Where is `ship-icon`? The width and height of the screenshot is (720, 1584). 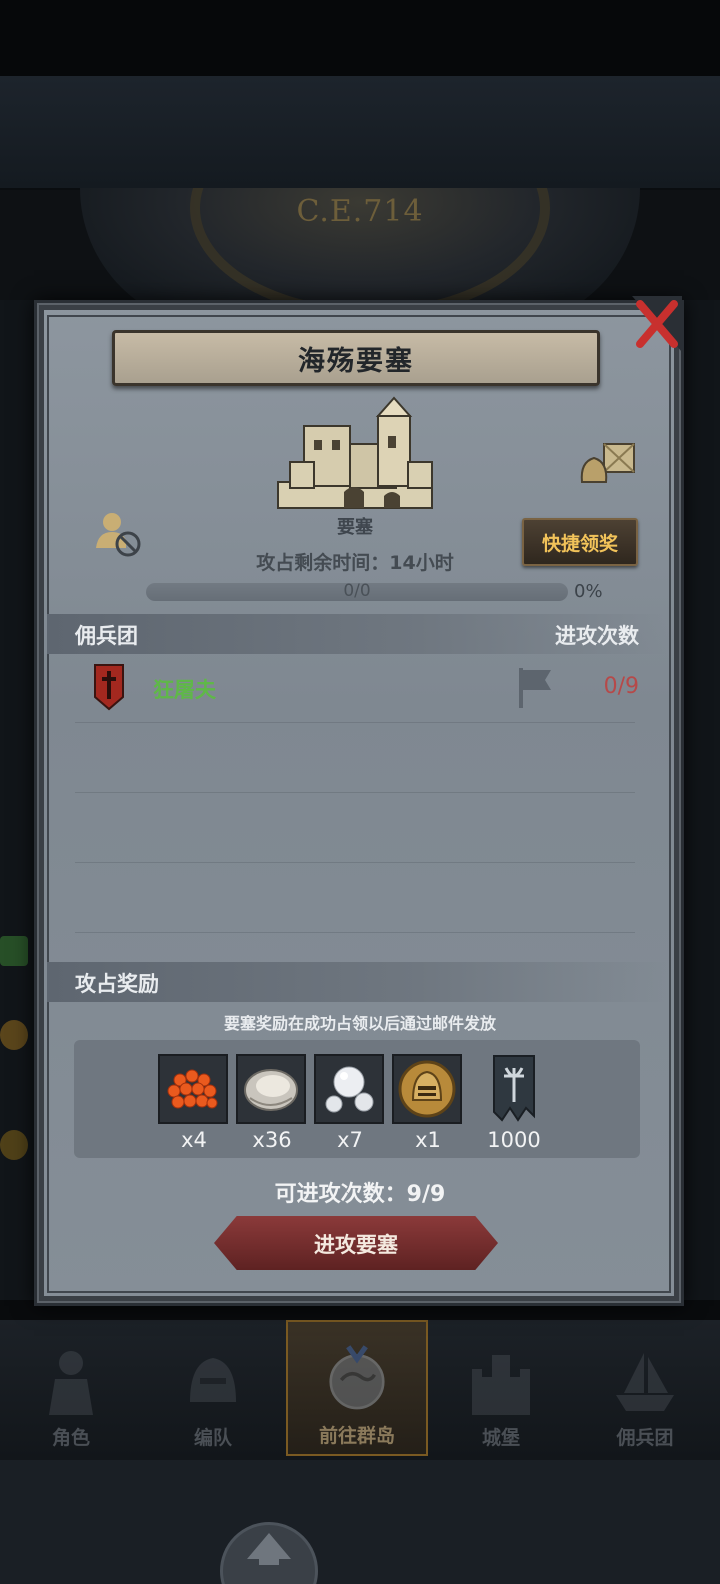
ship-icon is located at coordinates (645, 1382).